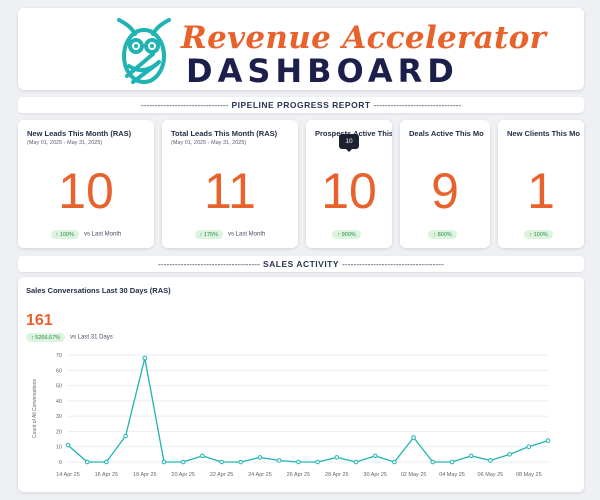  Describe the element at coordinates (491, 475) in the screenshot. I see `x-tick-label: 06 May 25` at that location.